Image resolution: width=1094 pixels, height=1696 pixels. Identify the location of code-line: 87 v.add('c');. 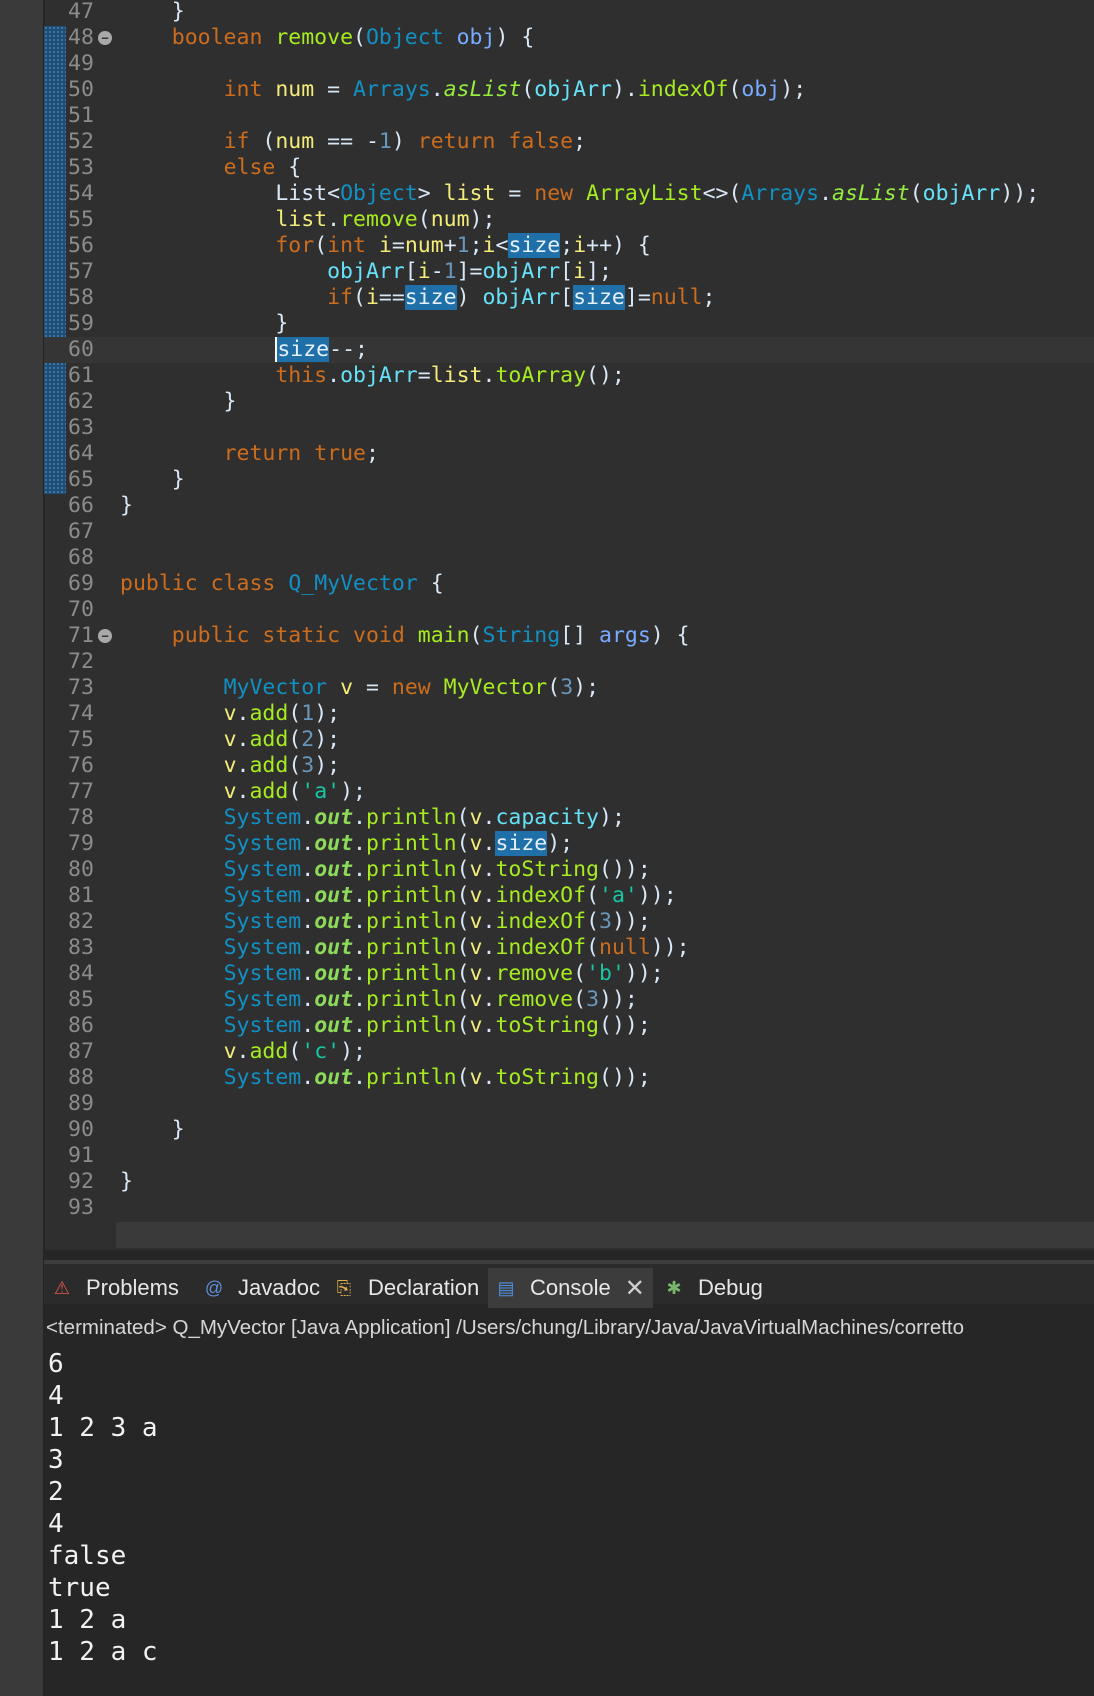
(569, 1052).